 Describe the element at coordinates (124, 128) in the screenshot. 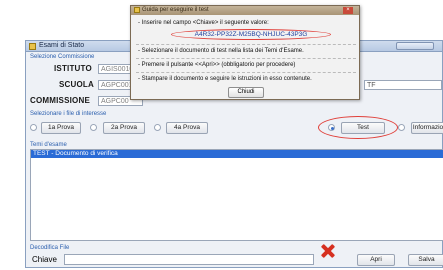

I see `prova-2-button: 2a Prova` at that location.